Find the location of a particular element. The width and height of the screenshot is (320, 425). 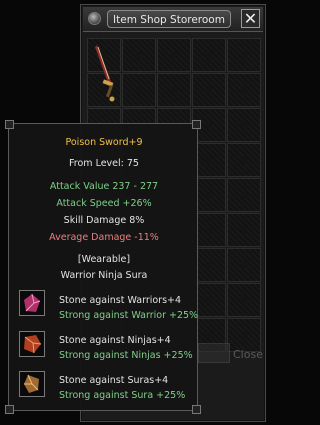

stone-bonus: Strong against Sura +25% is located at coordinates (122, 395).